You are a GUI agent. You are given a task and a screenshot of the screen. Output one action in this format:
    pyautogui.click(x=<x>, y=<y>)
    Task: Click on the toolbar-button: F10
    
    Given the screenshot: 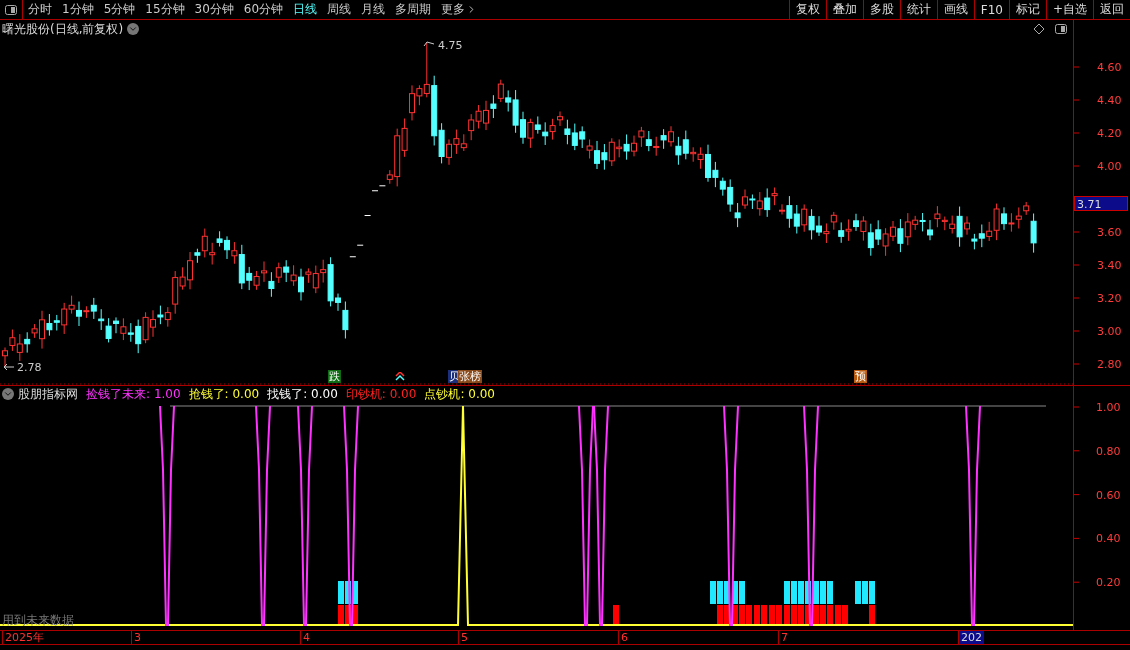 What is the action you would take?
    pyautogui.click(x=991, y=9)
    